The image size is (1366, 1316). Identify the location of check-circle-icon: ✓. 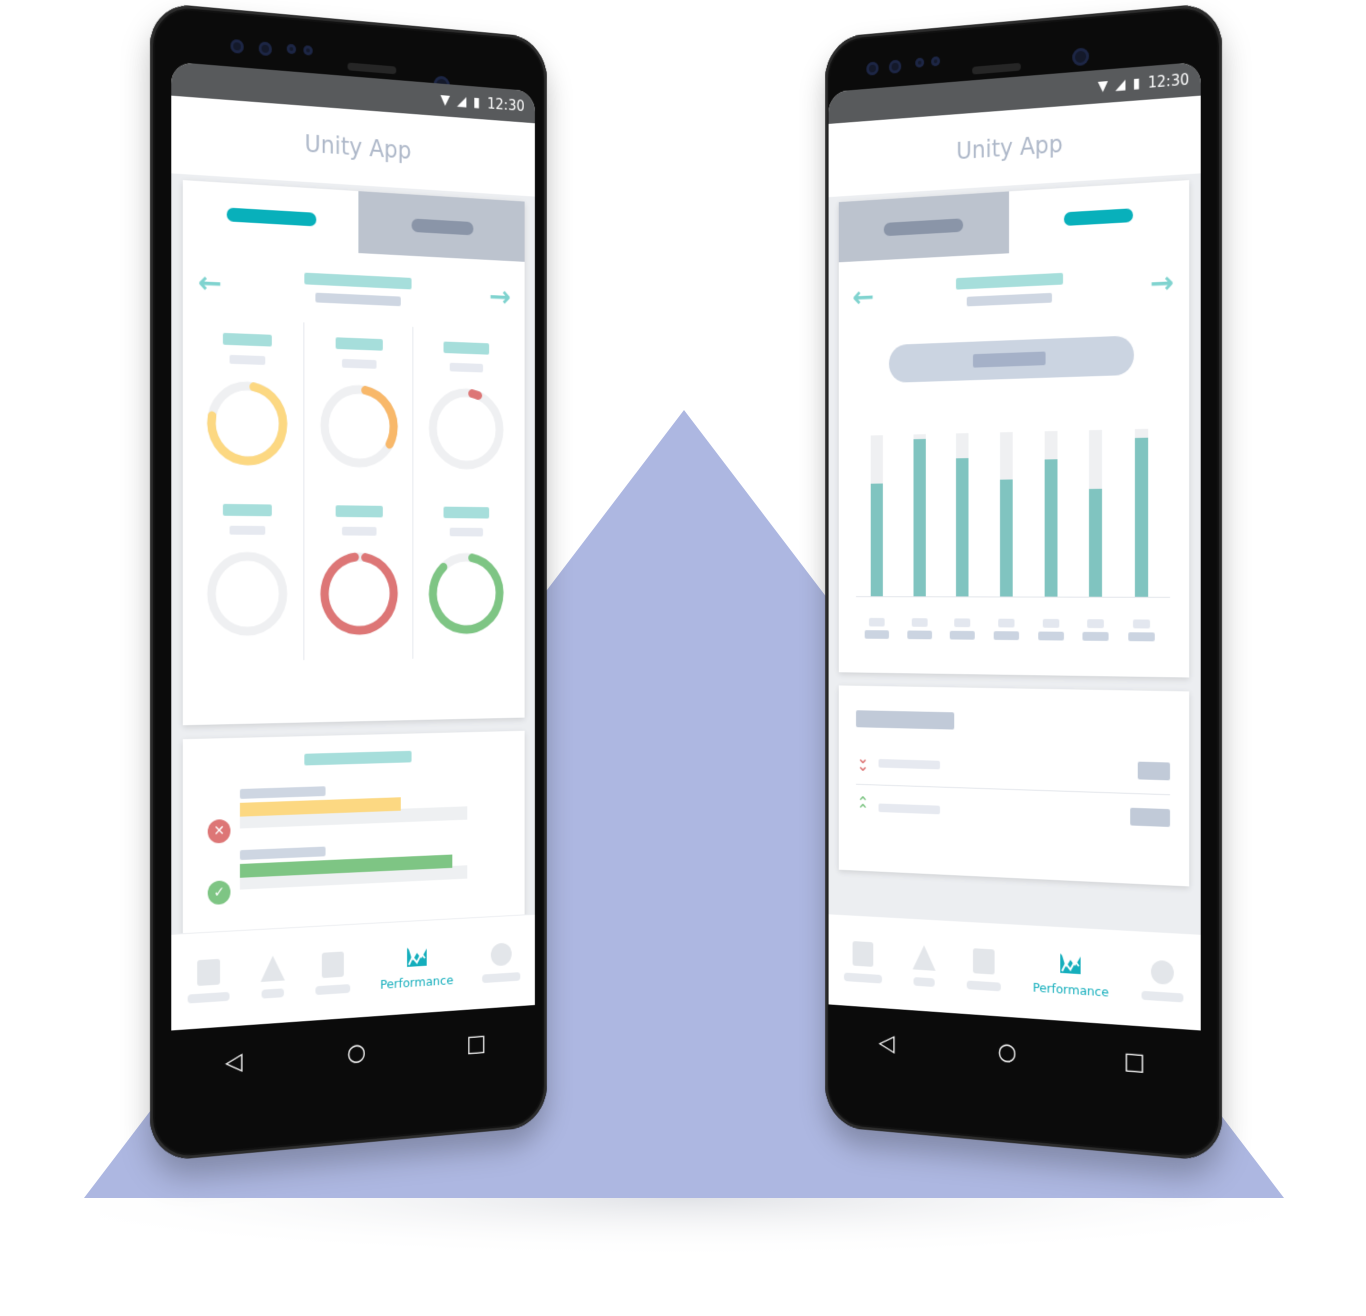
(219, 893).